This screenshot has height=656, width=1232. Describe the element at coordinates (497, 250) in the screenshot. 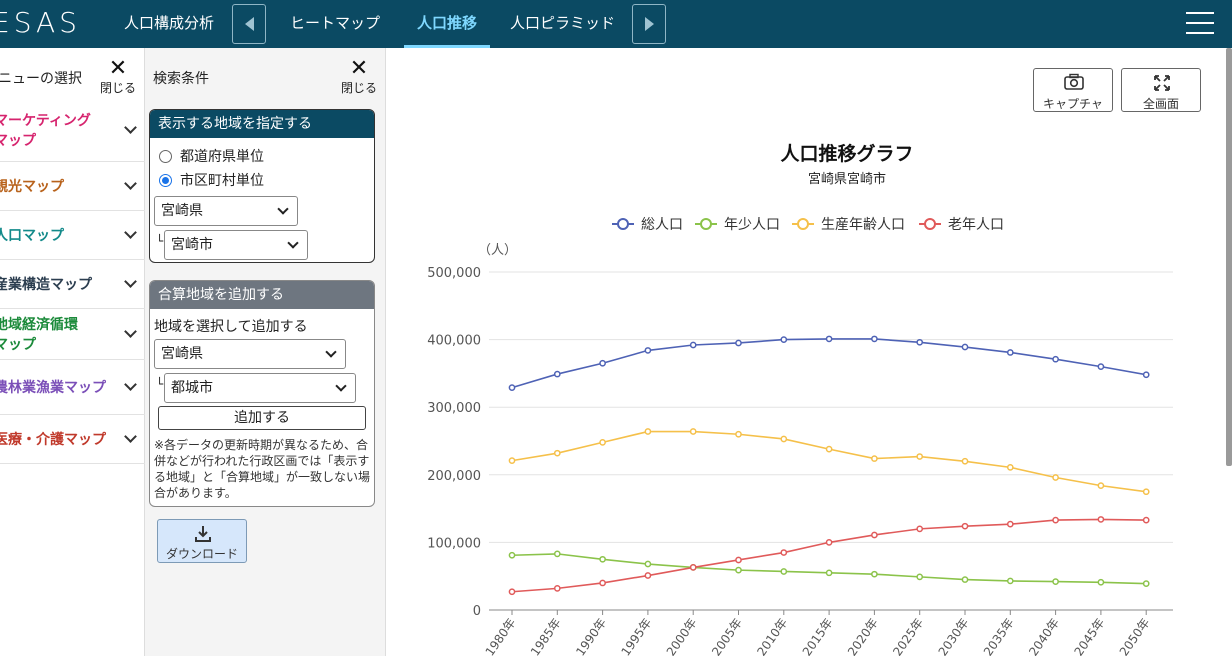

I see `y-axis-label: （人）` at that location.